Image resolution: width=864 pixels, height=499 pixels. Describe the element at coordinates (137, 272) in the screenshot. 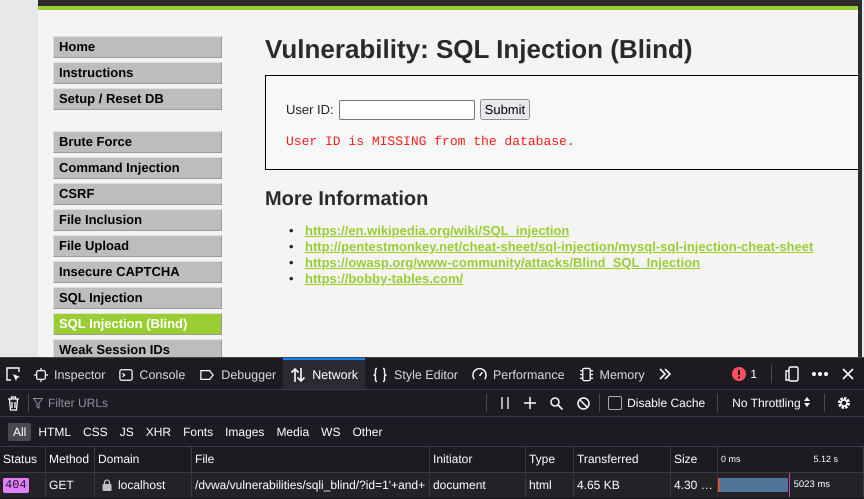

I see `sidebar-item: Insecure CAPTCHA` at that location.